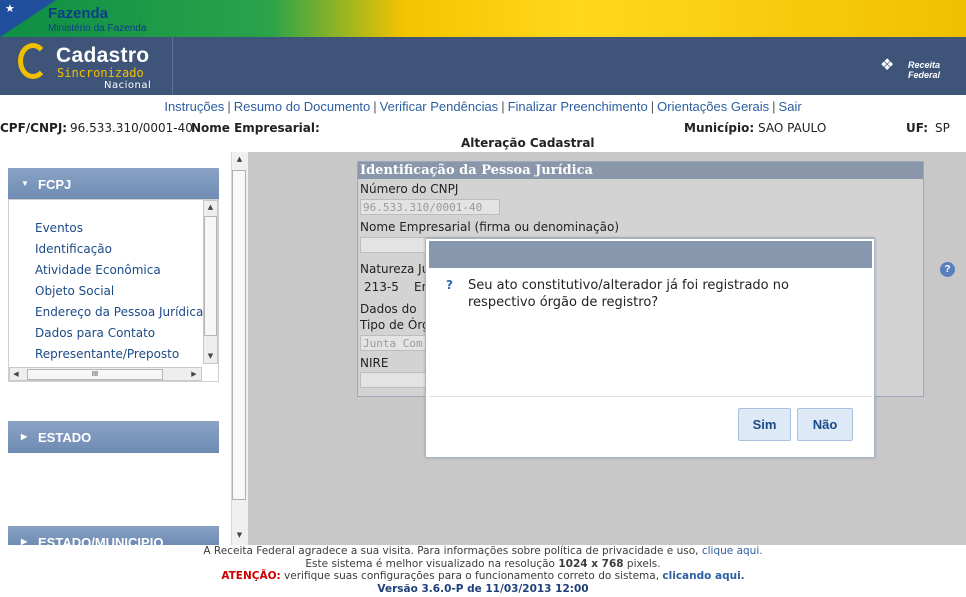 The height and width of the screenshot is (597, 966). I want to click on receita-federal-logo-icon: ❖, so click(887, 64).